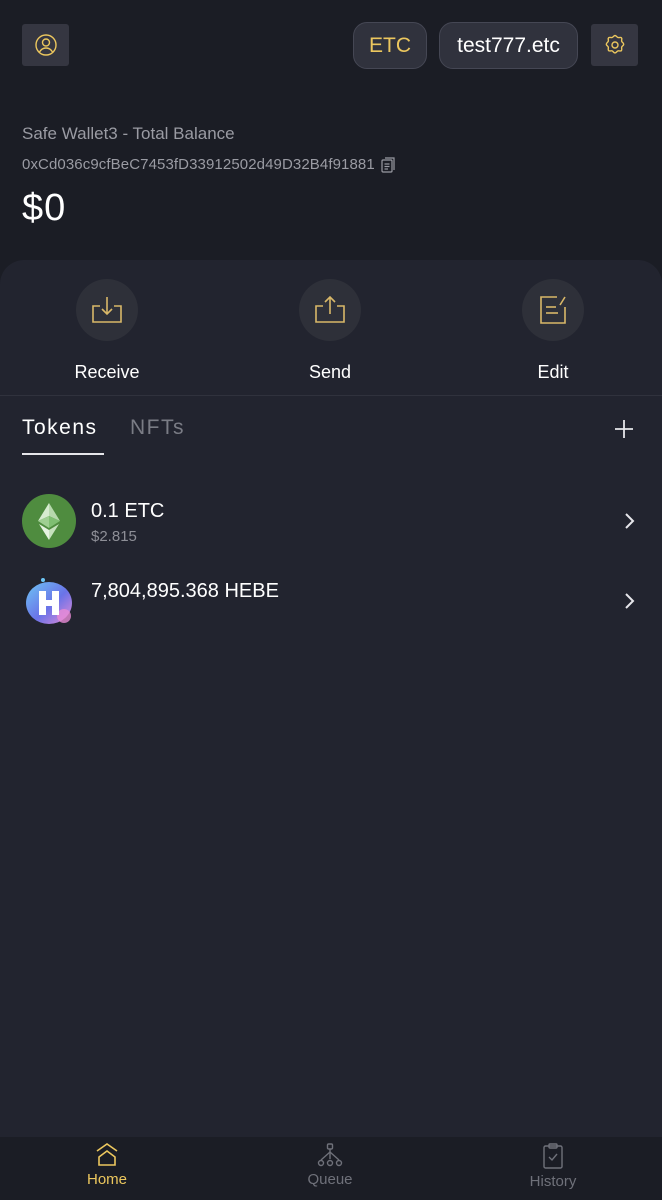  Describe the element at coordinates (553, 1156) in the screenshot. I see `clipboard-check-icon` at that location.